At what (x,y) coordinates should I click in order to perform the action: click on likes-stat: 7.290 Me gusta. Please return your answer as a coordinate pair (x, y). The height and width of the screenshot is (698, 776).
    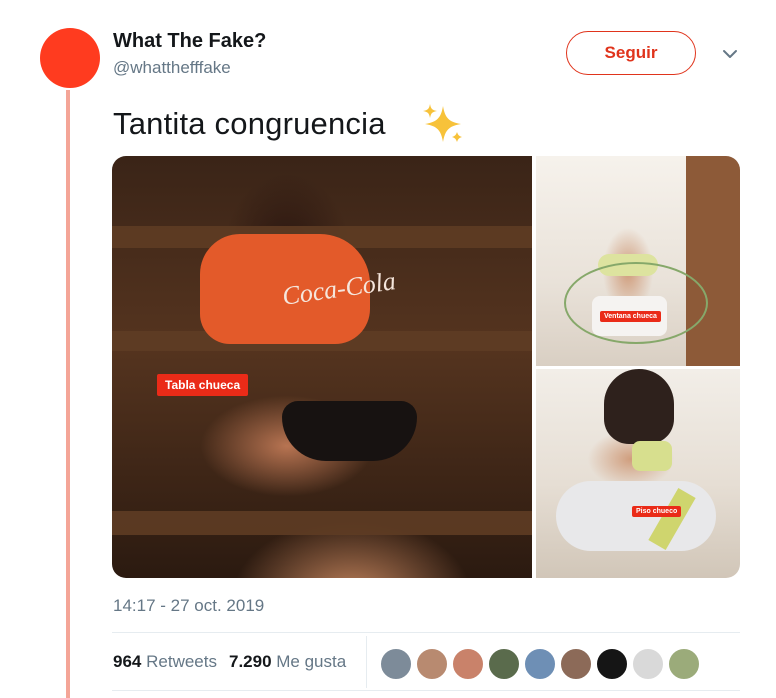
    Looking at the image, I should click on (287, 662).